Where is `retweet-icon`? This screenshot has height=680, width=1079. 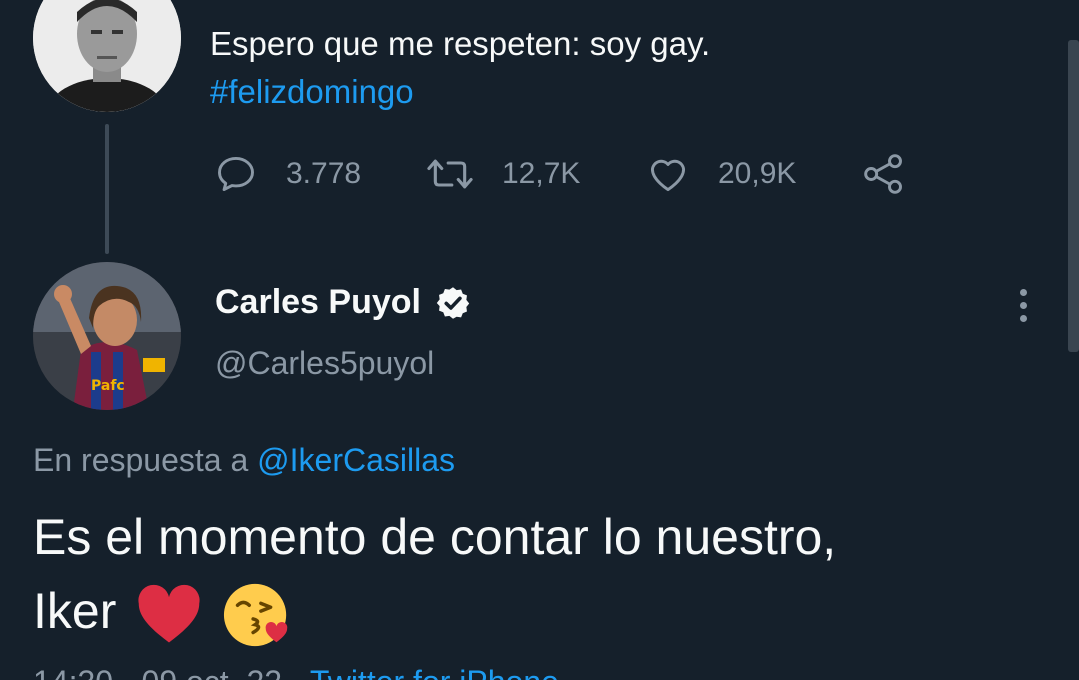
retweet-icon is located at coordinates (450, 174).